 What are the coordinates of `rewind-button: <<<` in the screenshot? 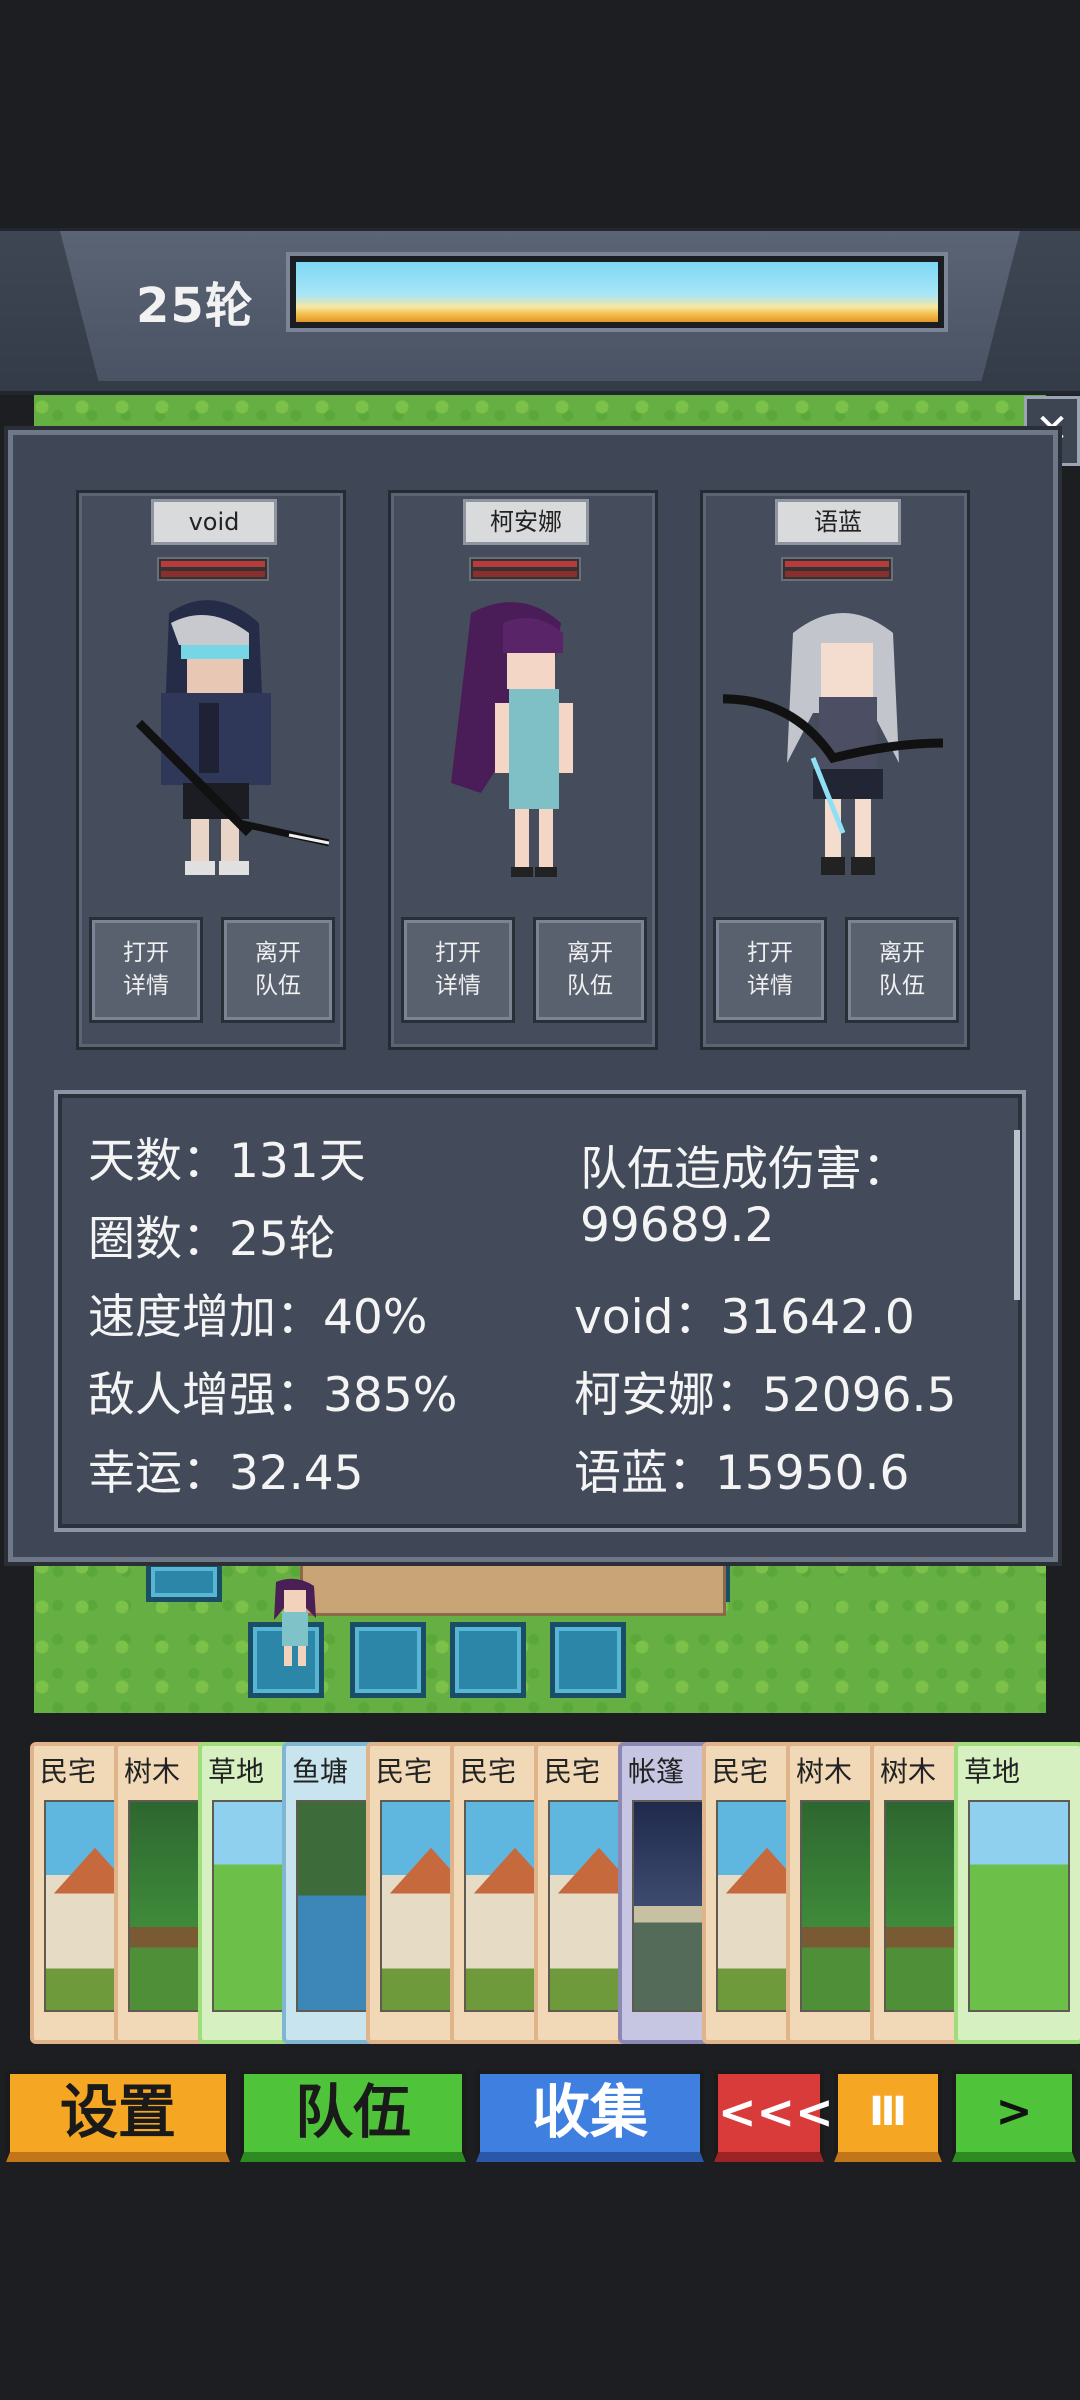 It's located at (774, 2116).